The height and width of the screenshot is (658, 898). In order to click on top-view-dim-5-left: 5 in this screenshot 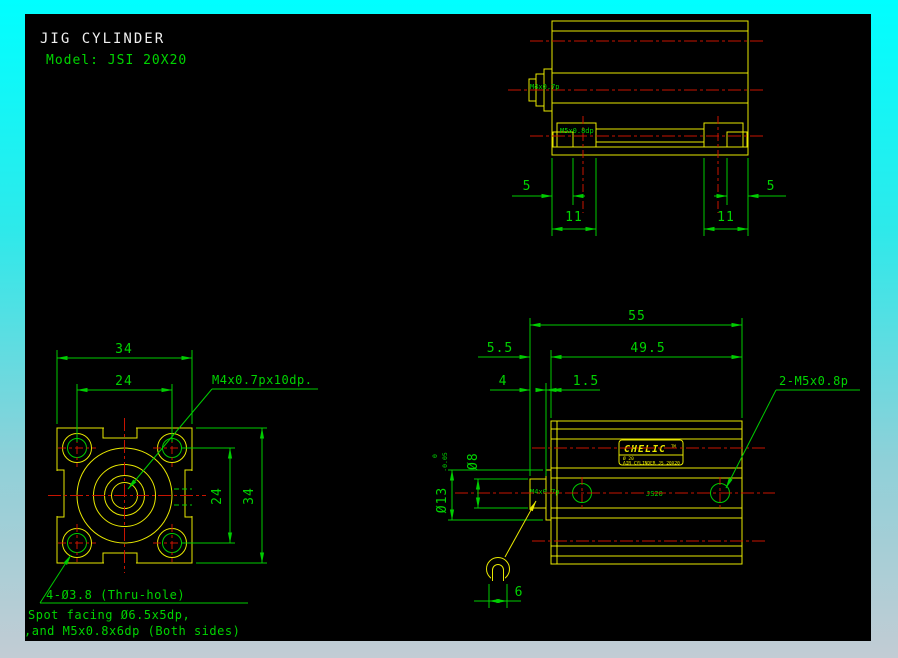, I will do `click(527, 186)`.